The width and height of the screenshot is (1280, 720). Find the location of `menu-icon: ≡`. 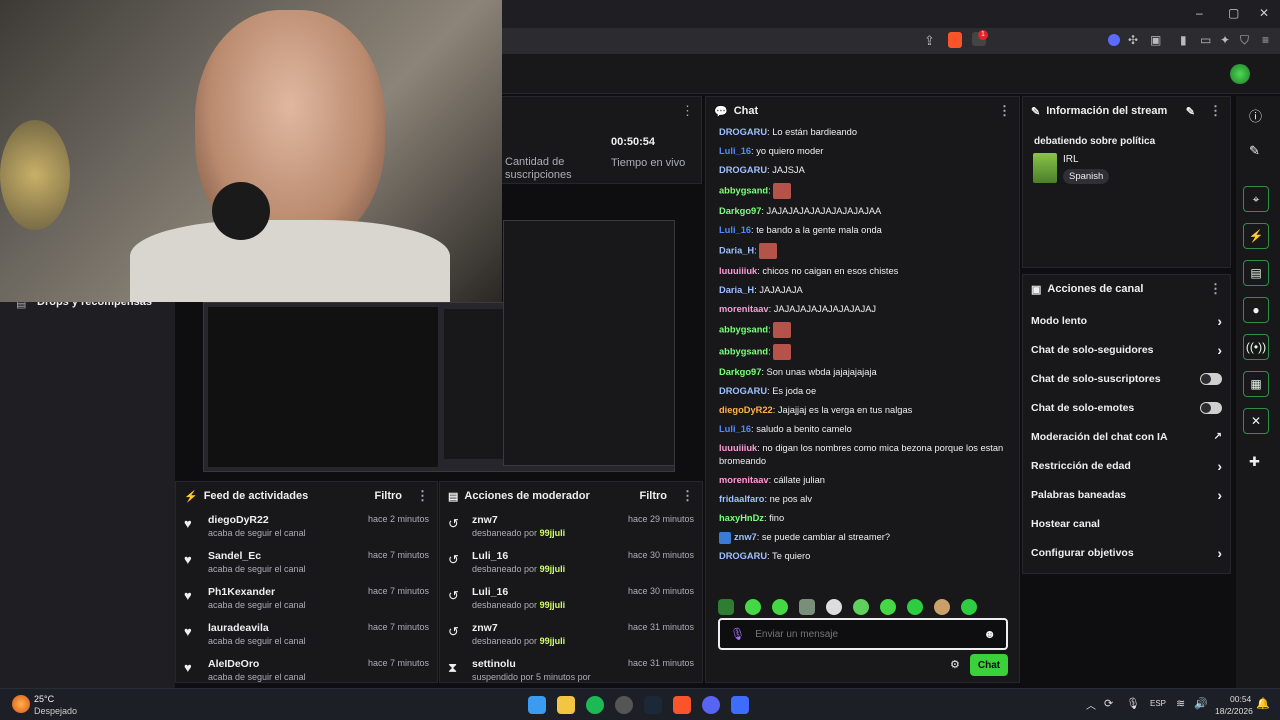

menu-icon: ≡ is located at coordinates (1265, 40).